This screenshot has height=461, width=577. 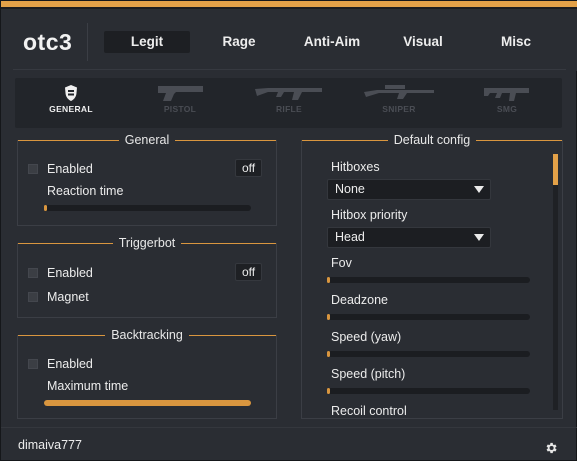 What do you see at coordinates (249, 272) in the screenshot?
I see `triggerbot-enabled-keybind: off` at bounding box center [249, 272].